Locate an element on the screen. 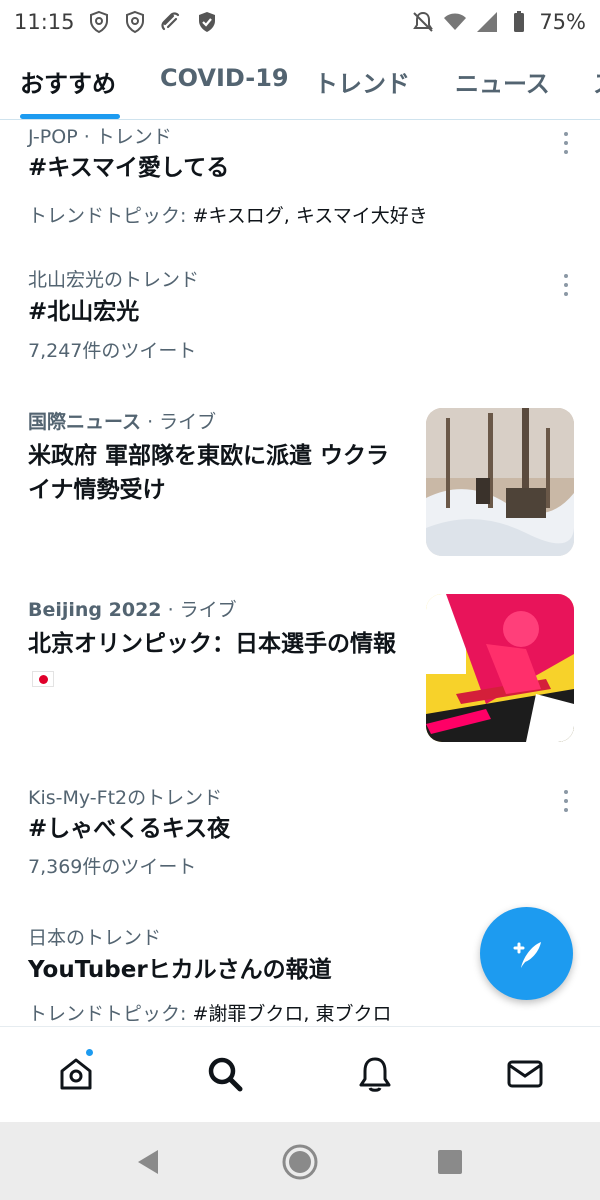 This screenshot has height=1200, width=600. explore-tabs: おすすめ COVID-19 トレンド ニュース ス is located at coordinates (300, 82).